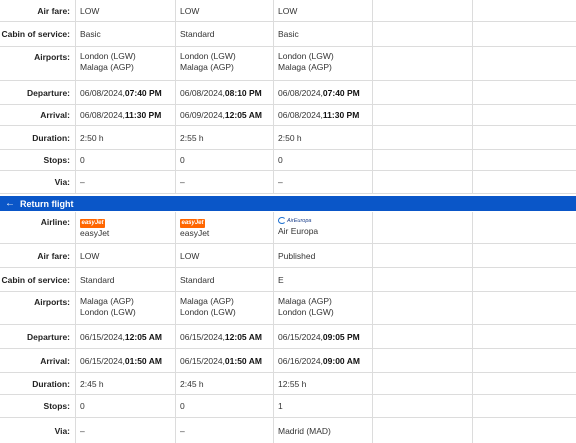 The width and height of the screenshot is (576, 443). Describe the element at coordinates (224, 137) in the screenshot. I see `cell-duration: 2:55 h` at that location.